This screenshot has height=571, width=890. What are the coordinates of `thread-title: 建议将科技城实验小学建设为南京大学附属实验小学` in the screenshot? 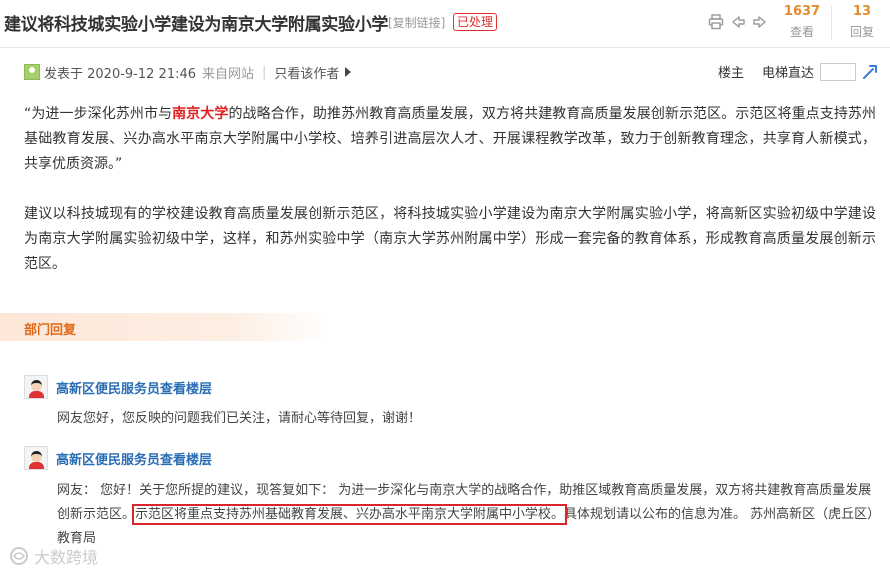 It's located at (196, 25).